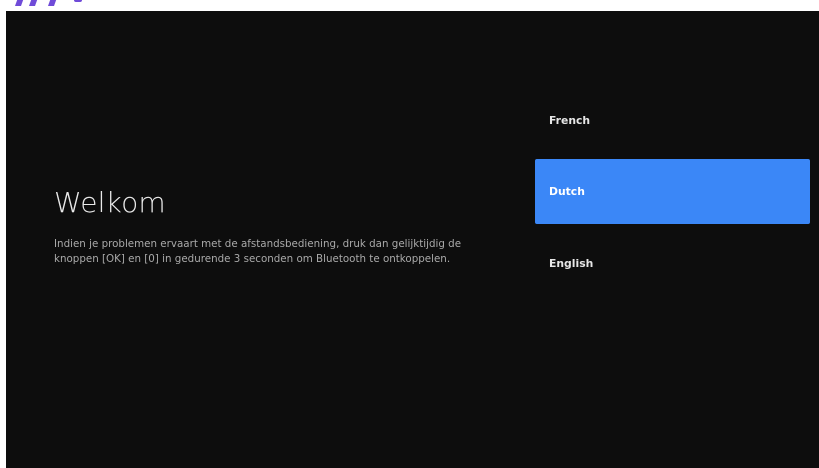 This screenshot has height=468, width=819. Describe the element at coordinates (570, 120) in the screenshot. I see `language-label: French` at that location.